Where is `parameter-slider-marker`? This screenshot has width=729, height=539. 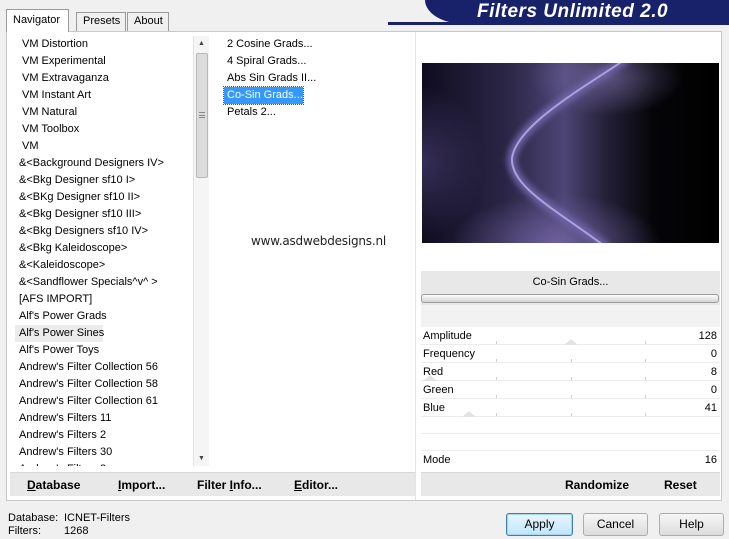 parameter-slider-marker is located at coordinates (469, 414).